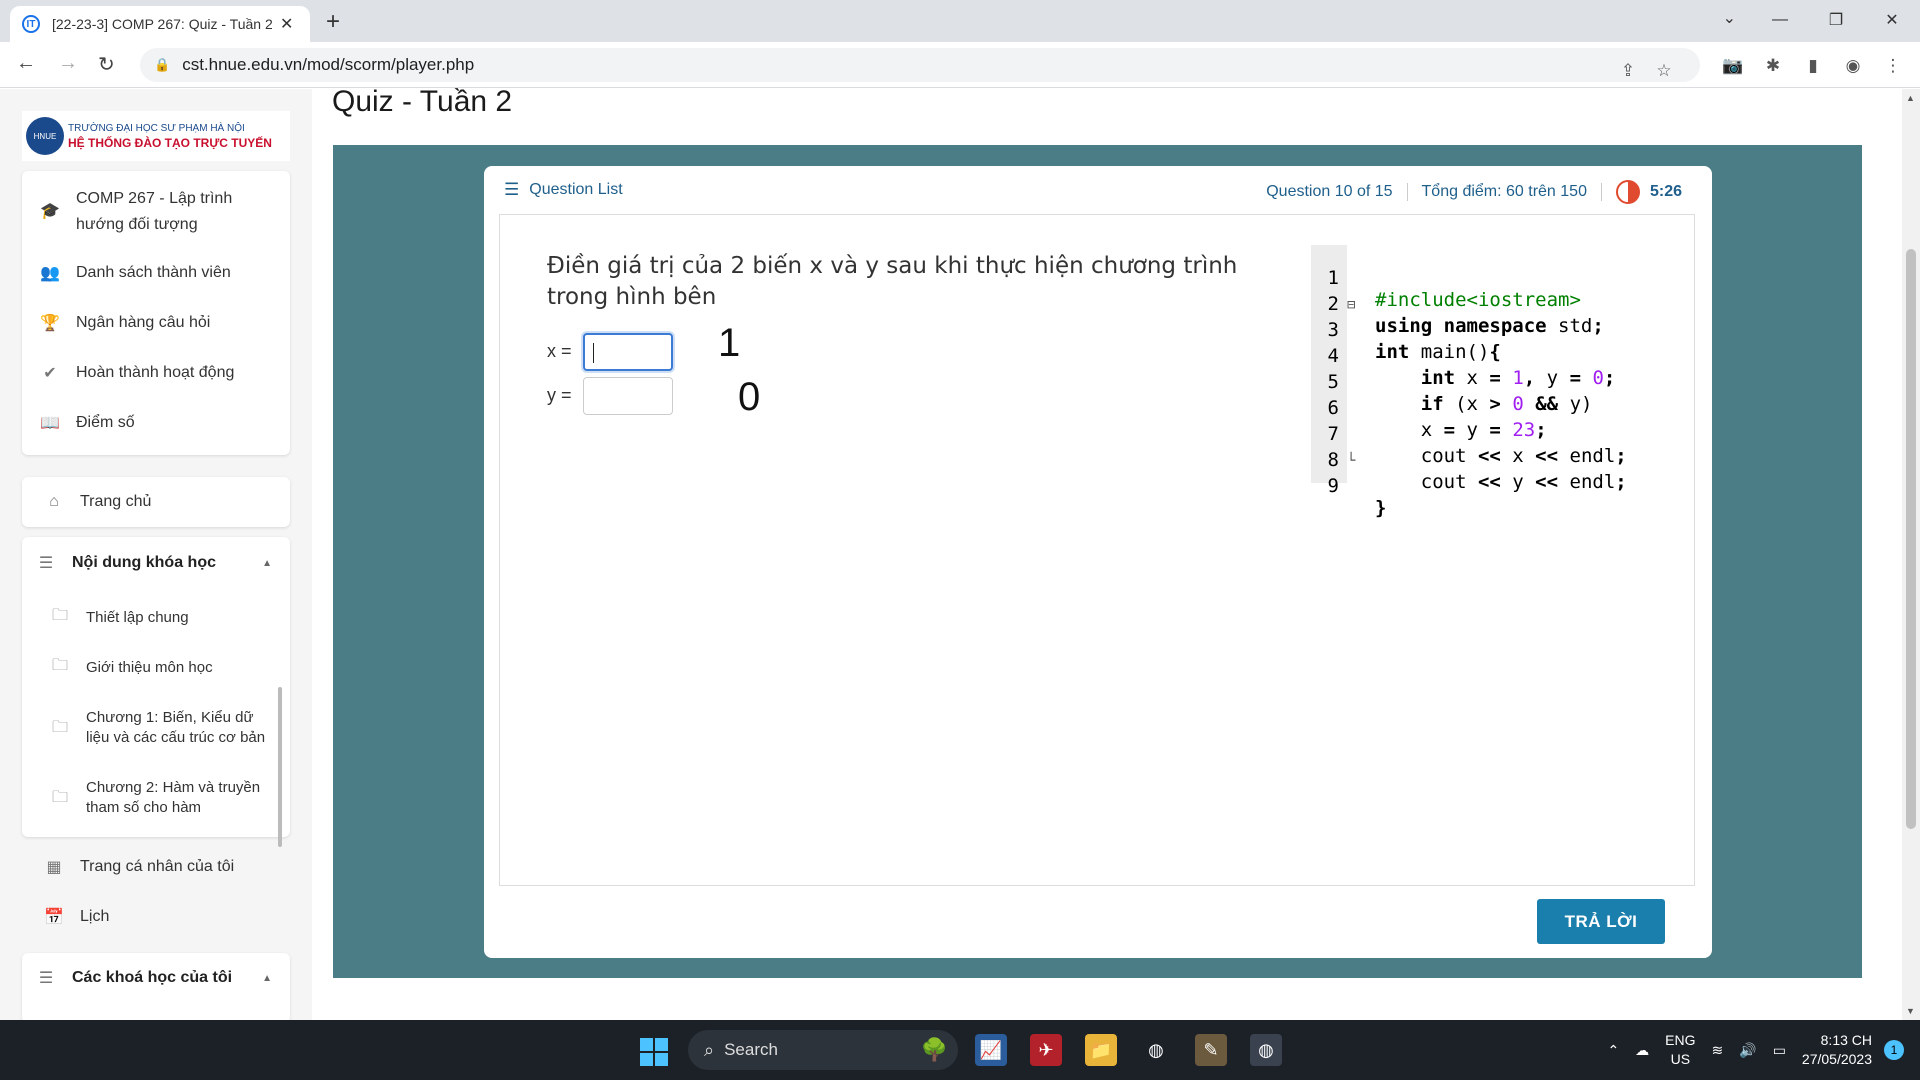 Image resolution: width=1920 pixels, height=1080 pixels. What do you see at coordinates (149, 667) in the screenshot?
I see `section-label: Giới thiệu môn học` at bounding box center [149, 667].